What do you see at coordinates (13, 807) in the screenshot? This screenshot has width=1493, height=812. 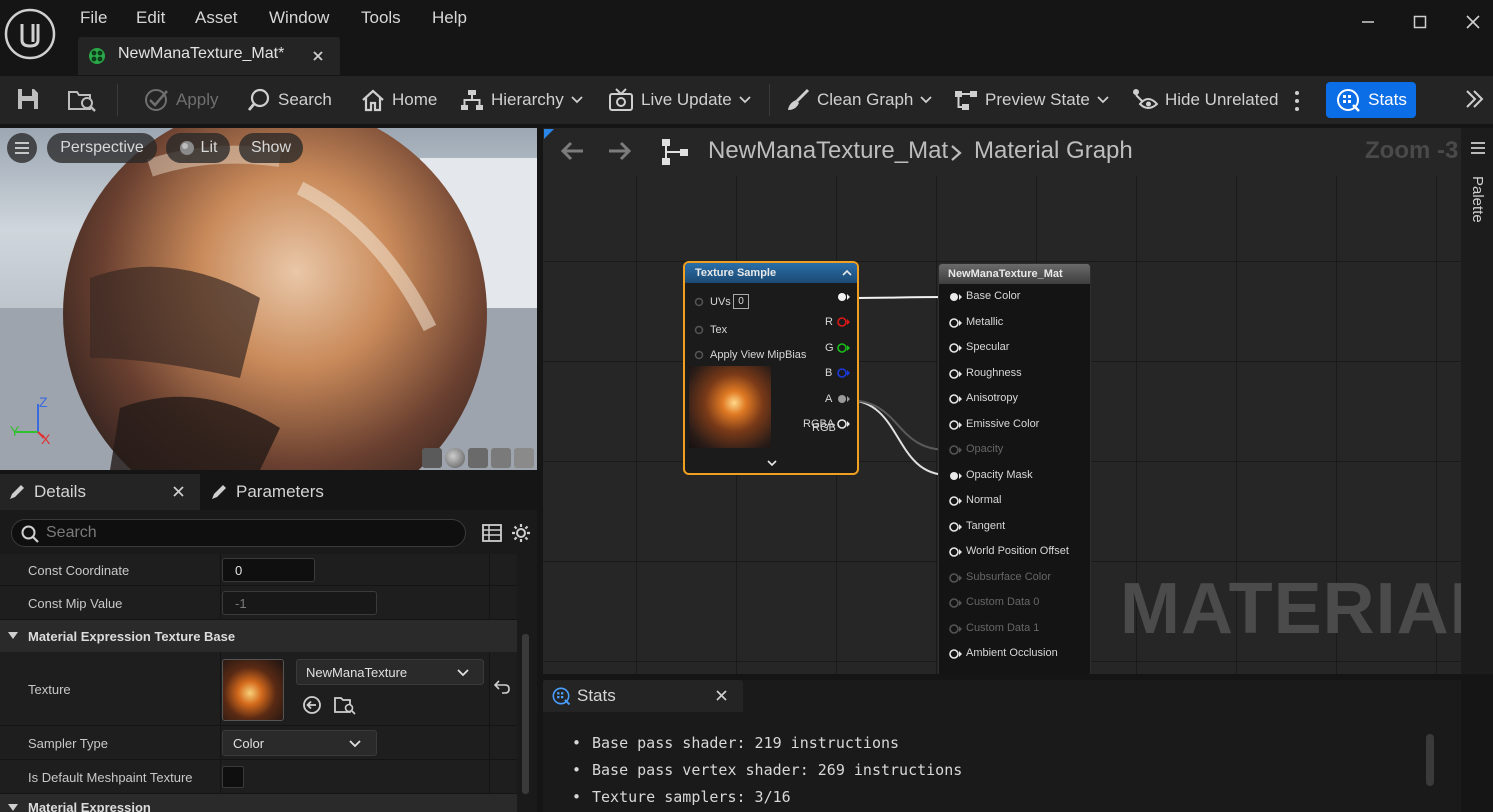 I see `caret-down-icon` at bounding box center [13, 807].